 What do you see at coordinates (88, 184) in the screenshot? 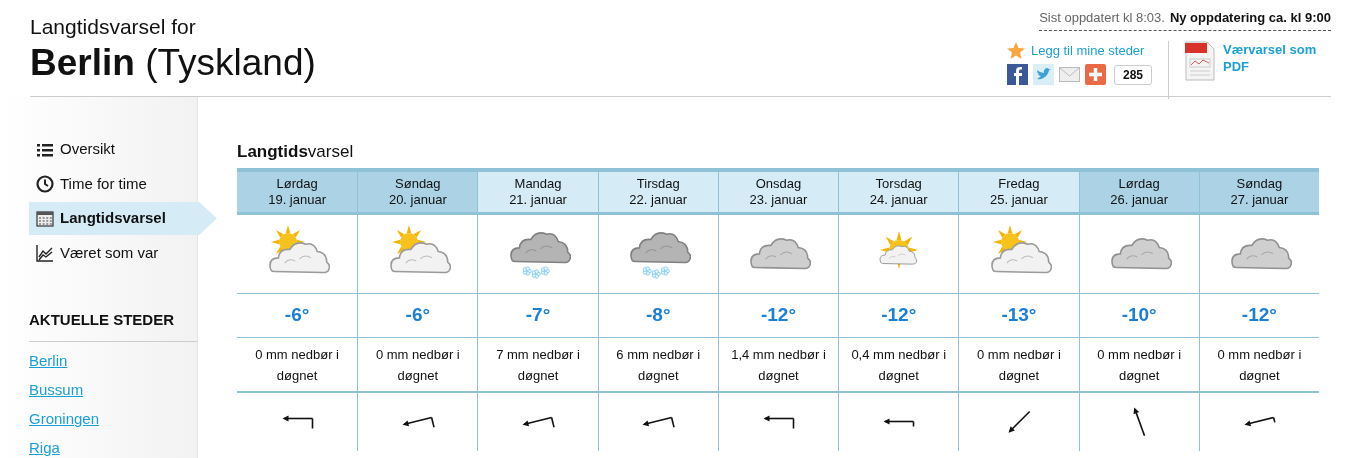
I see `sidebar-item: Time for time` at bounding box center [88, 184].